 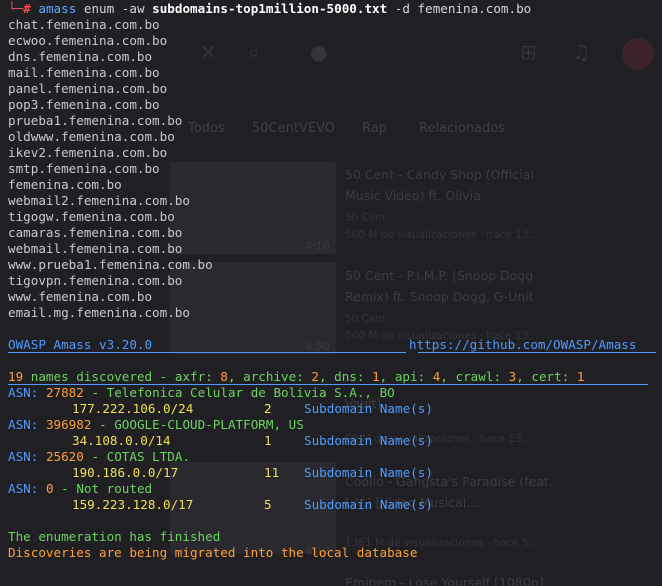 What do you see at coordinates (133, 408) in the screenshot?
I see `netblock-cidr: 177.222.106.0/24` at bounding box center [133, 408].